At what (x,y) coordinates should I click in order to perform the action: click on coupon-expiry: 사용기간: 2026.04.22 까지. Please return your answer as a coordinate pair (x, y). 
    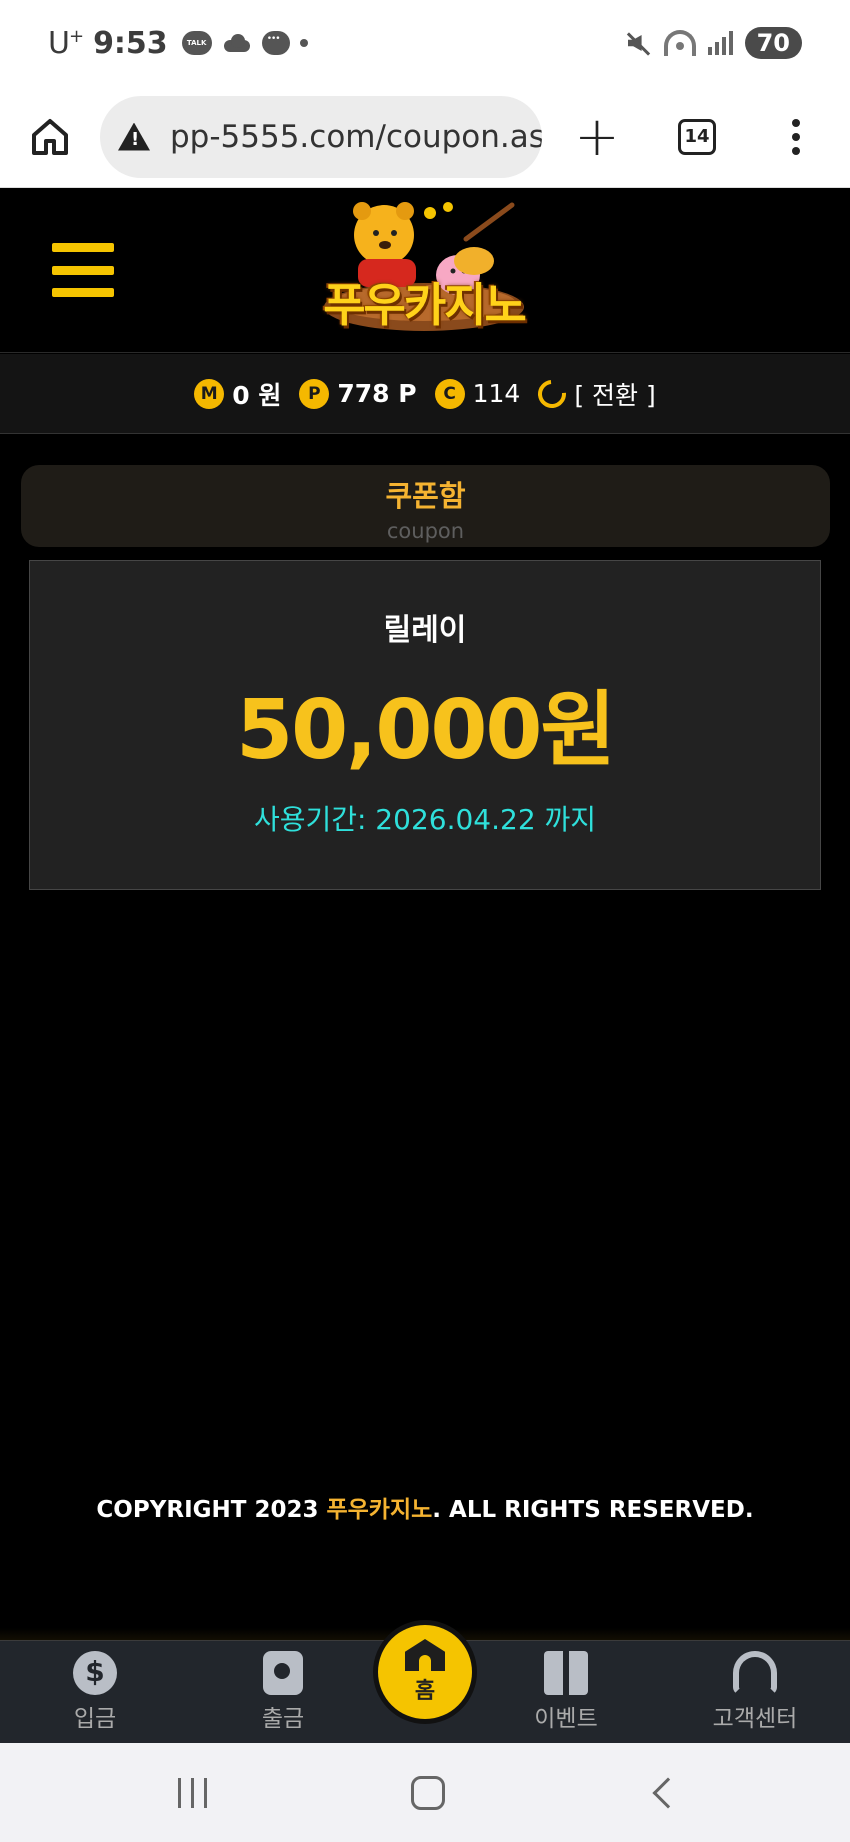
    Looking at the image, I should click on (425, 819).